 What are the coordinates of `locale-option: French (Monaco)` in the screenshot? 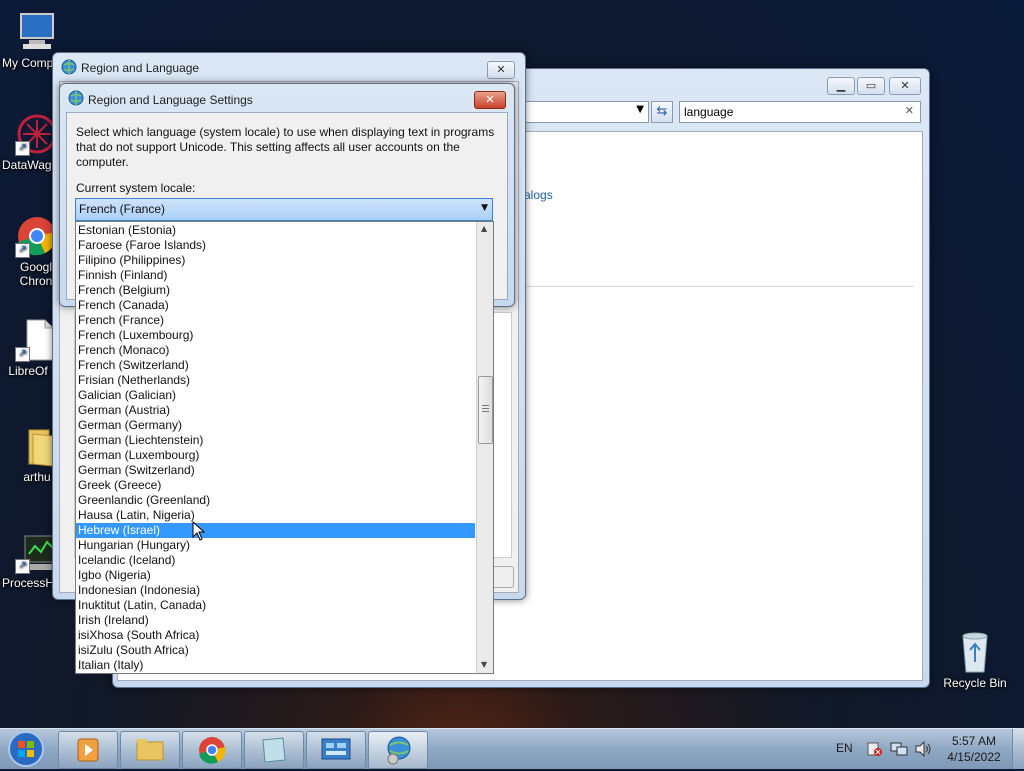 It's located at (275, 350).